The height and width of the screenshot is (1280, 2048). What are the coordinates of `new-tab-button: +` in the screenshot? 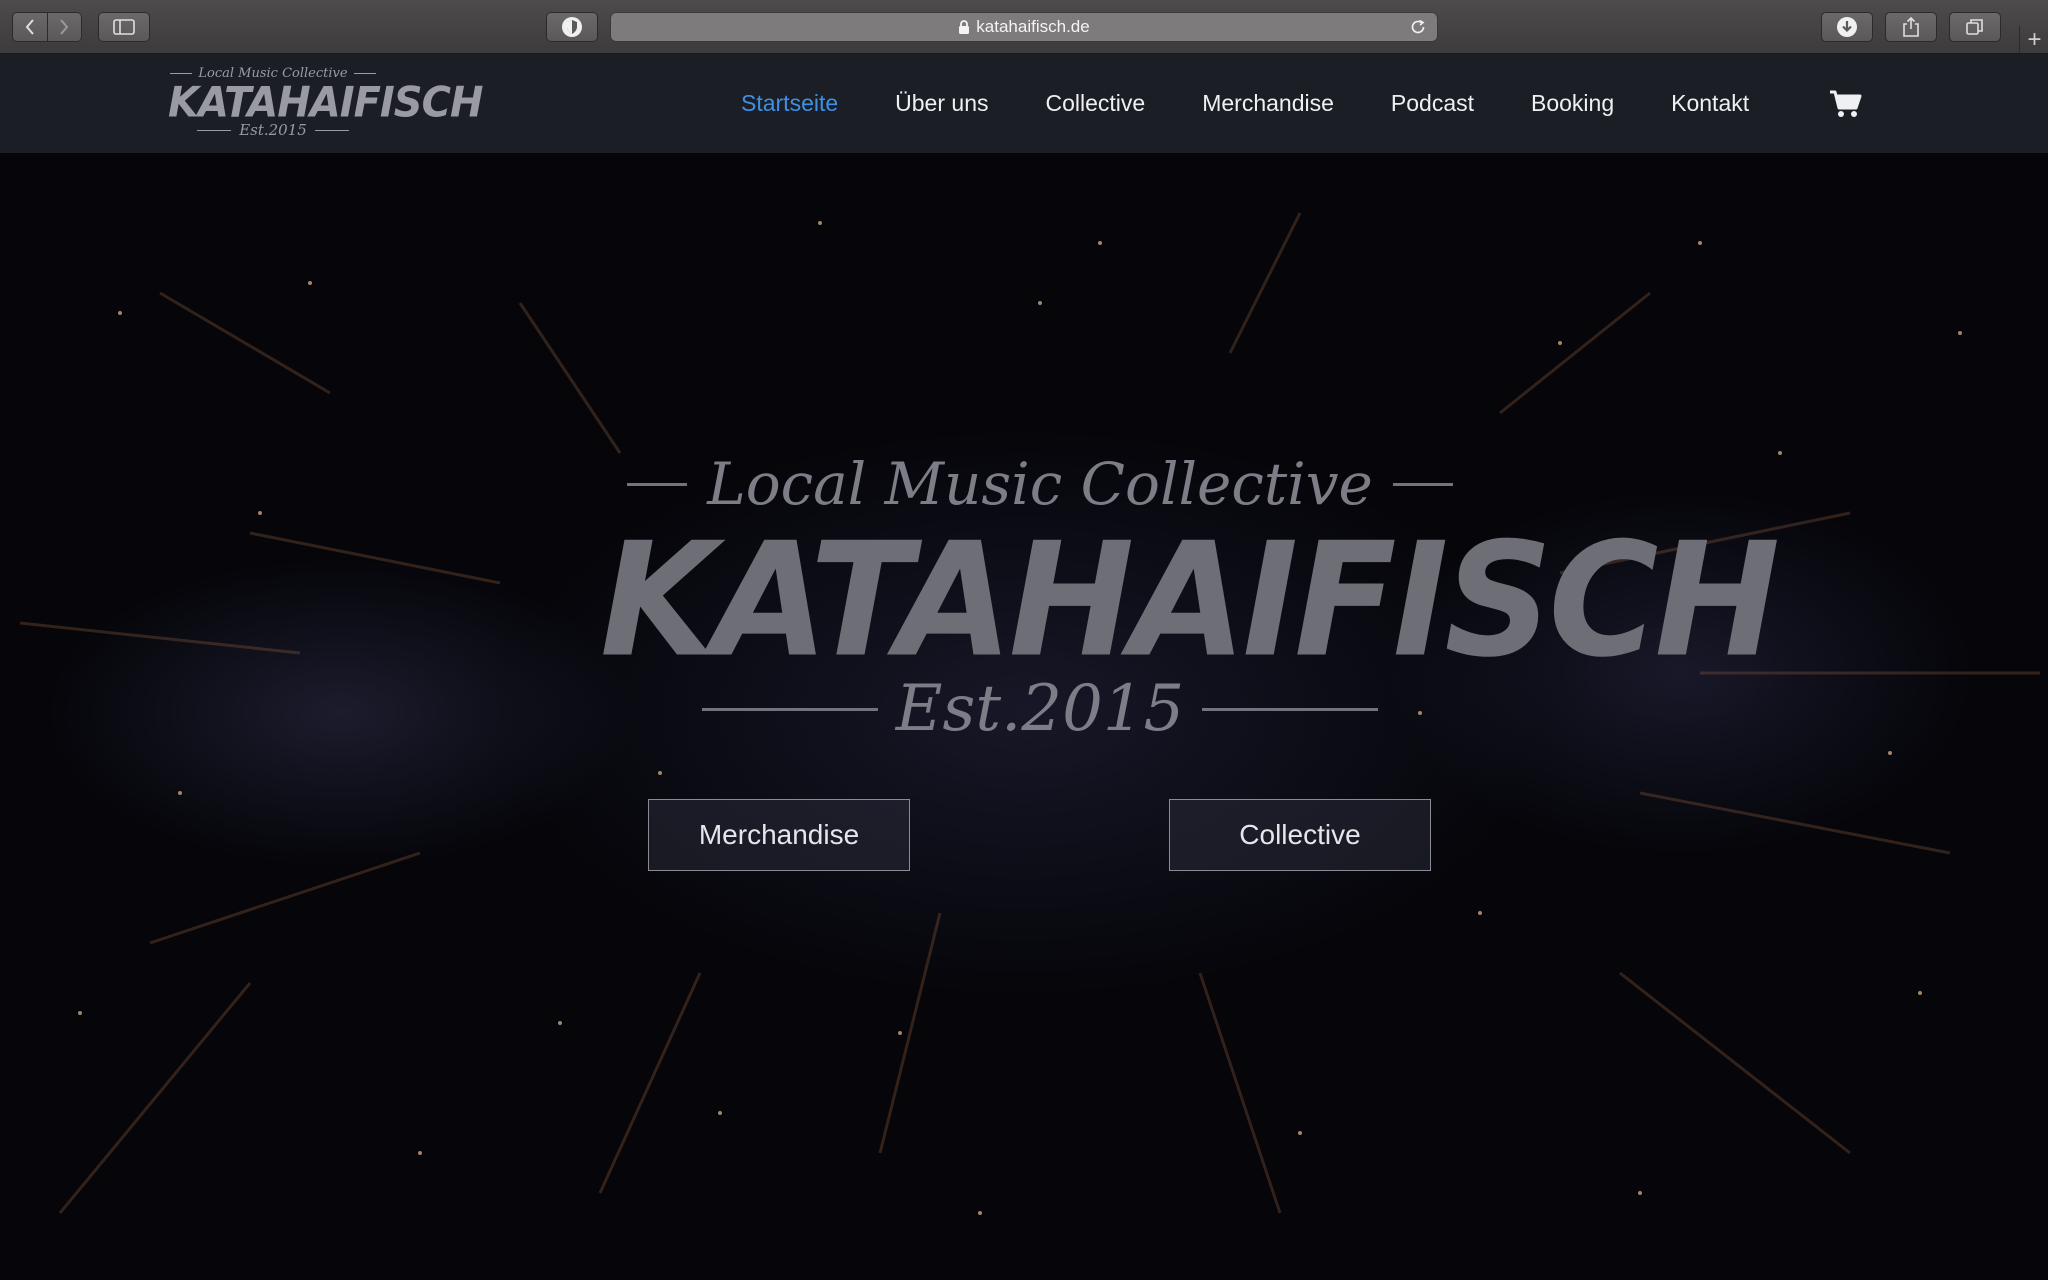 It's located at (2033, 39).